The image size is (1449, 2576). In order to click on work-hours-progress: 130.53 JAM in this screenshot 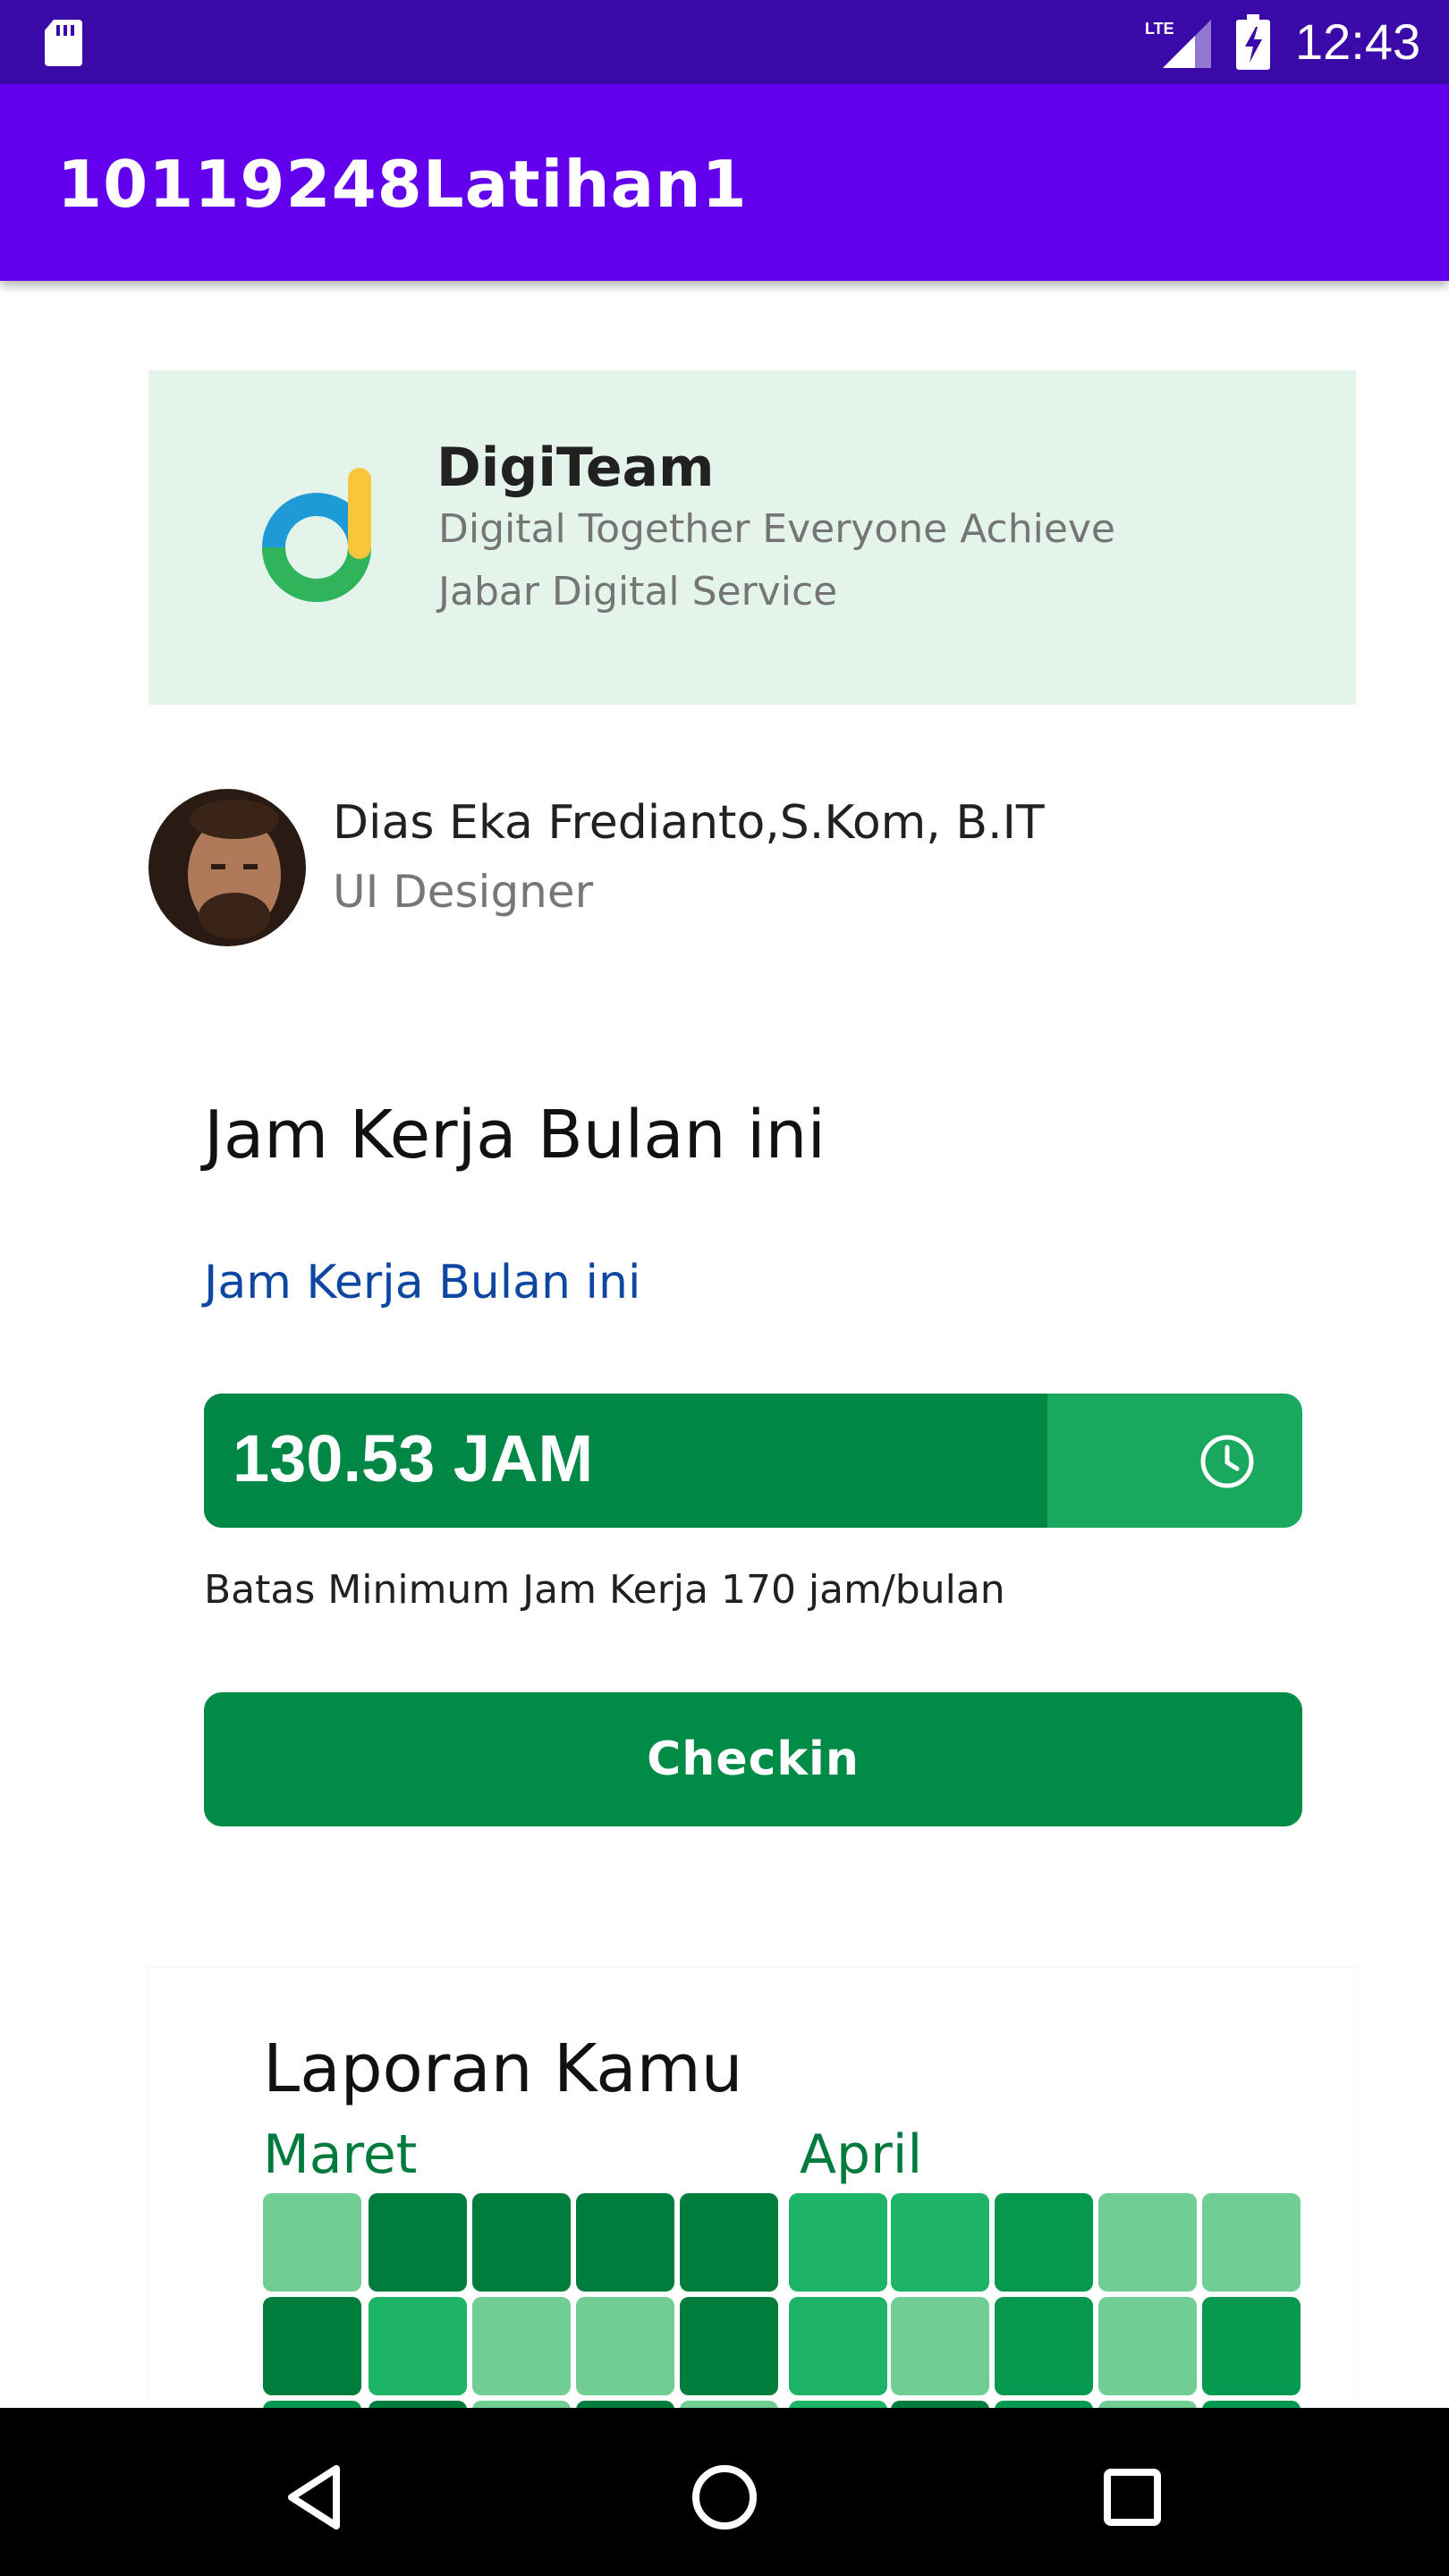, I will do `click(753, 1461)`.